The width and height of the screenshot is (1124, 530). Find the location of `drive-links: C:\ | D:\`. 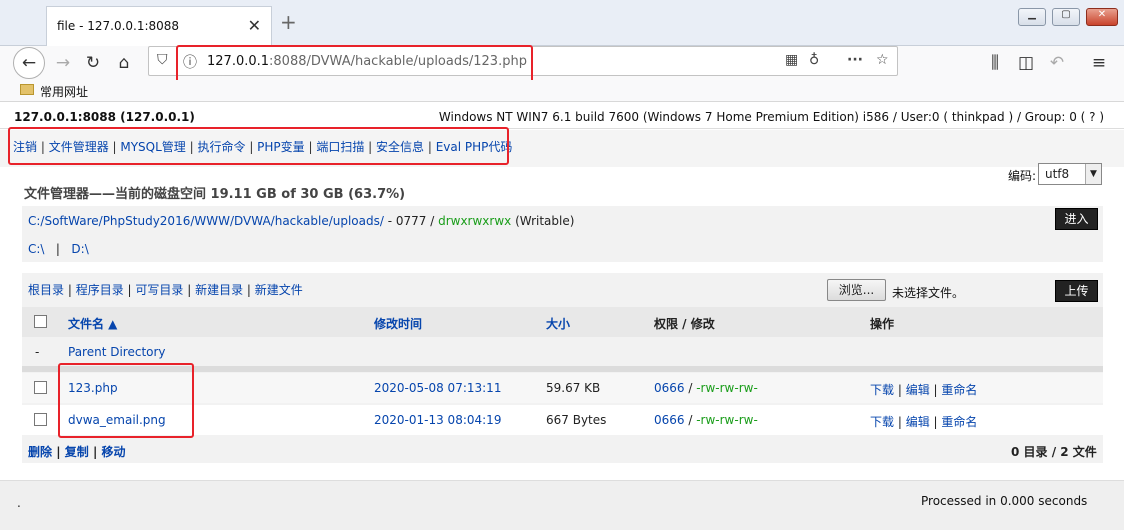

drive-links: C:\ | D:\ is located at coordinates (58, 249).